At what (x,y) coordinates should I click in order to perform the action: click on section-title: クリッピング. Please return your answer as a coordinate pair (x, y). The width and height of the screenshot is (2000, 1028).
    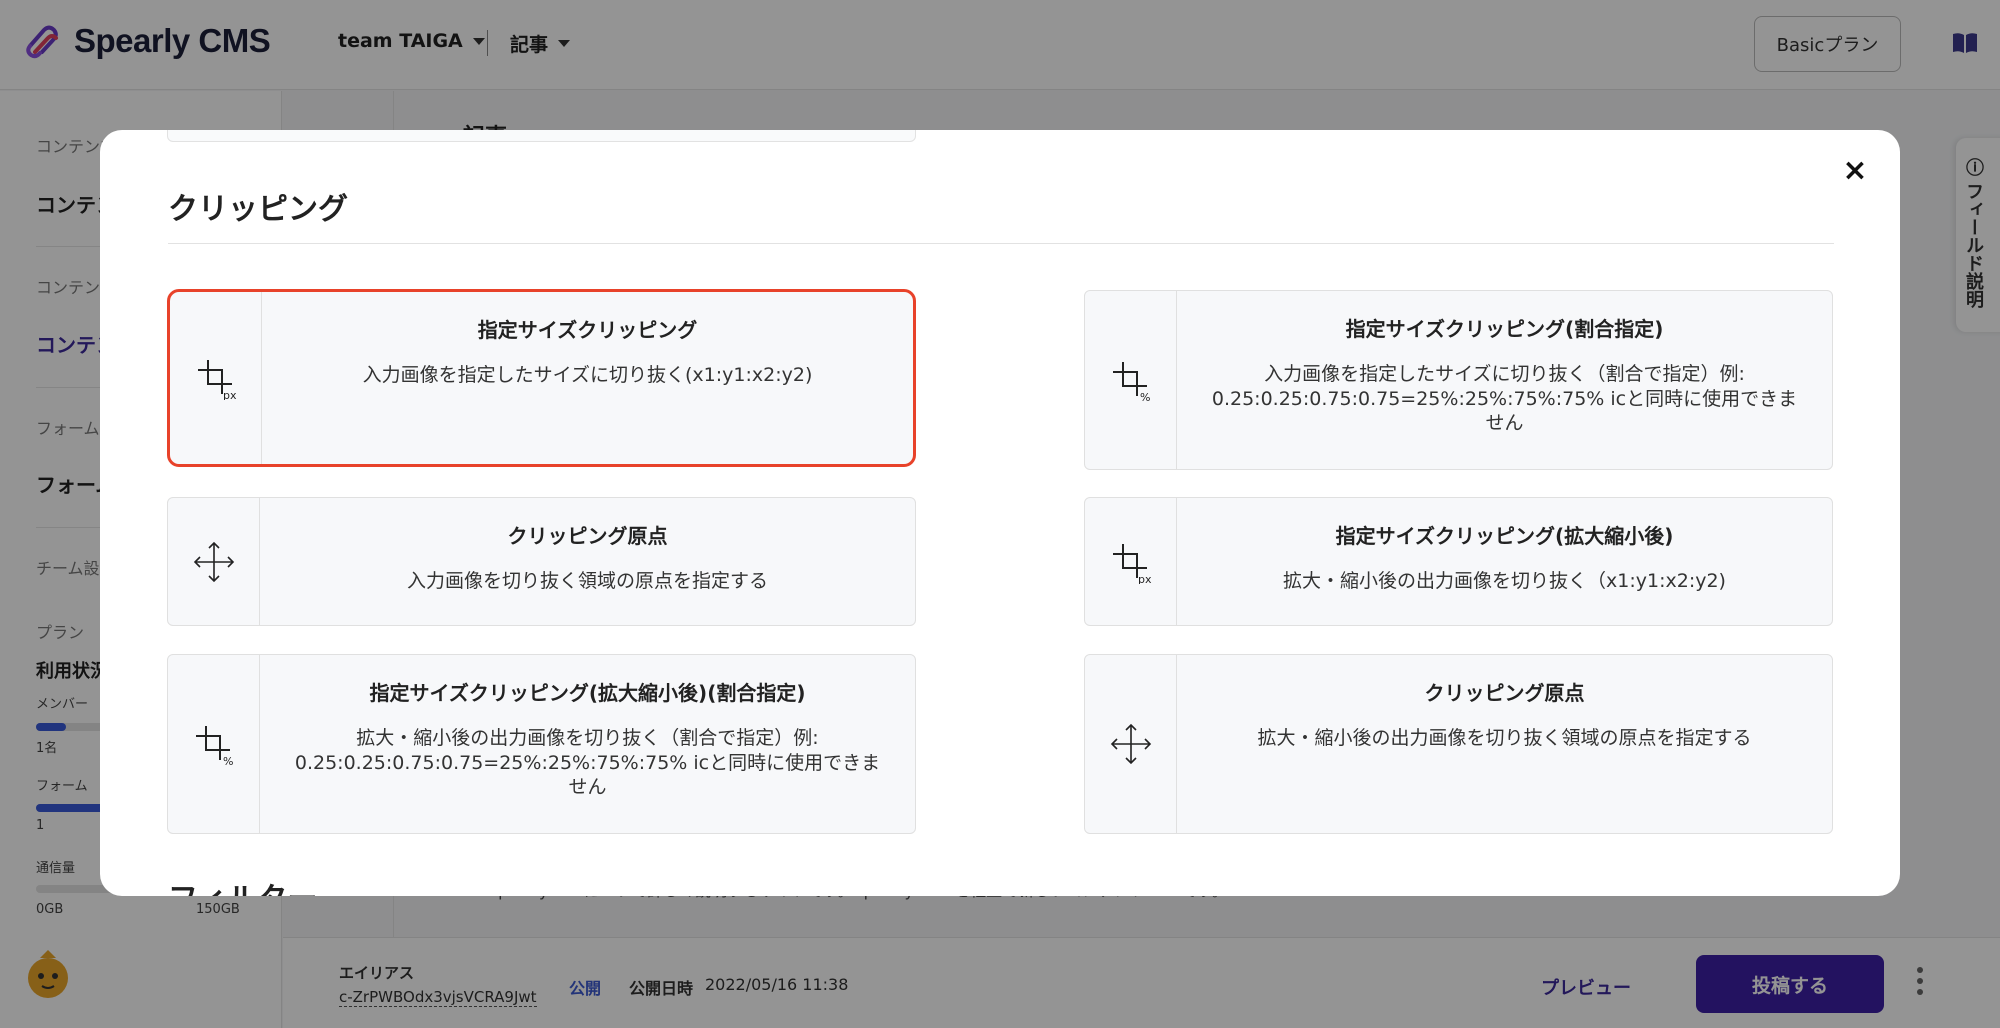
    Looking at the image, I should click on (258, 209).